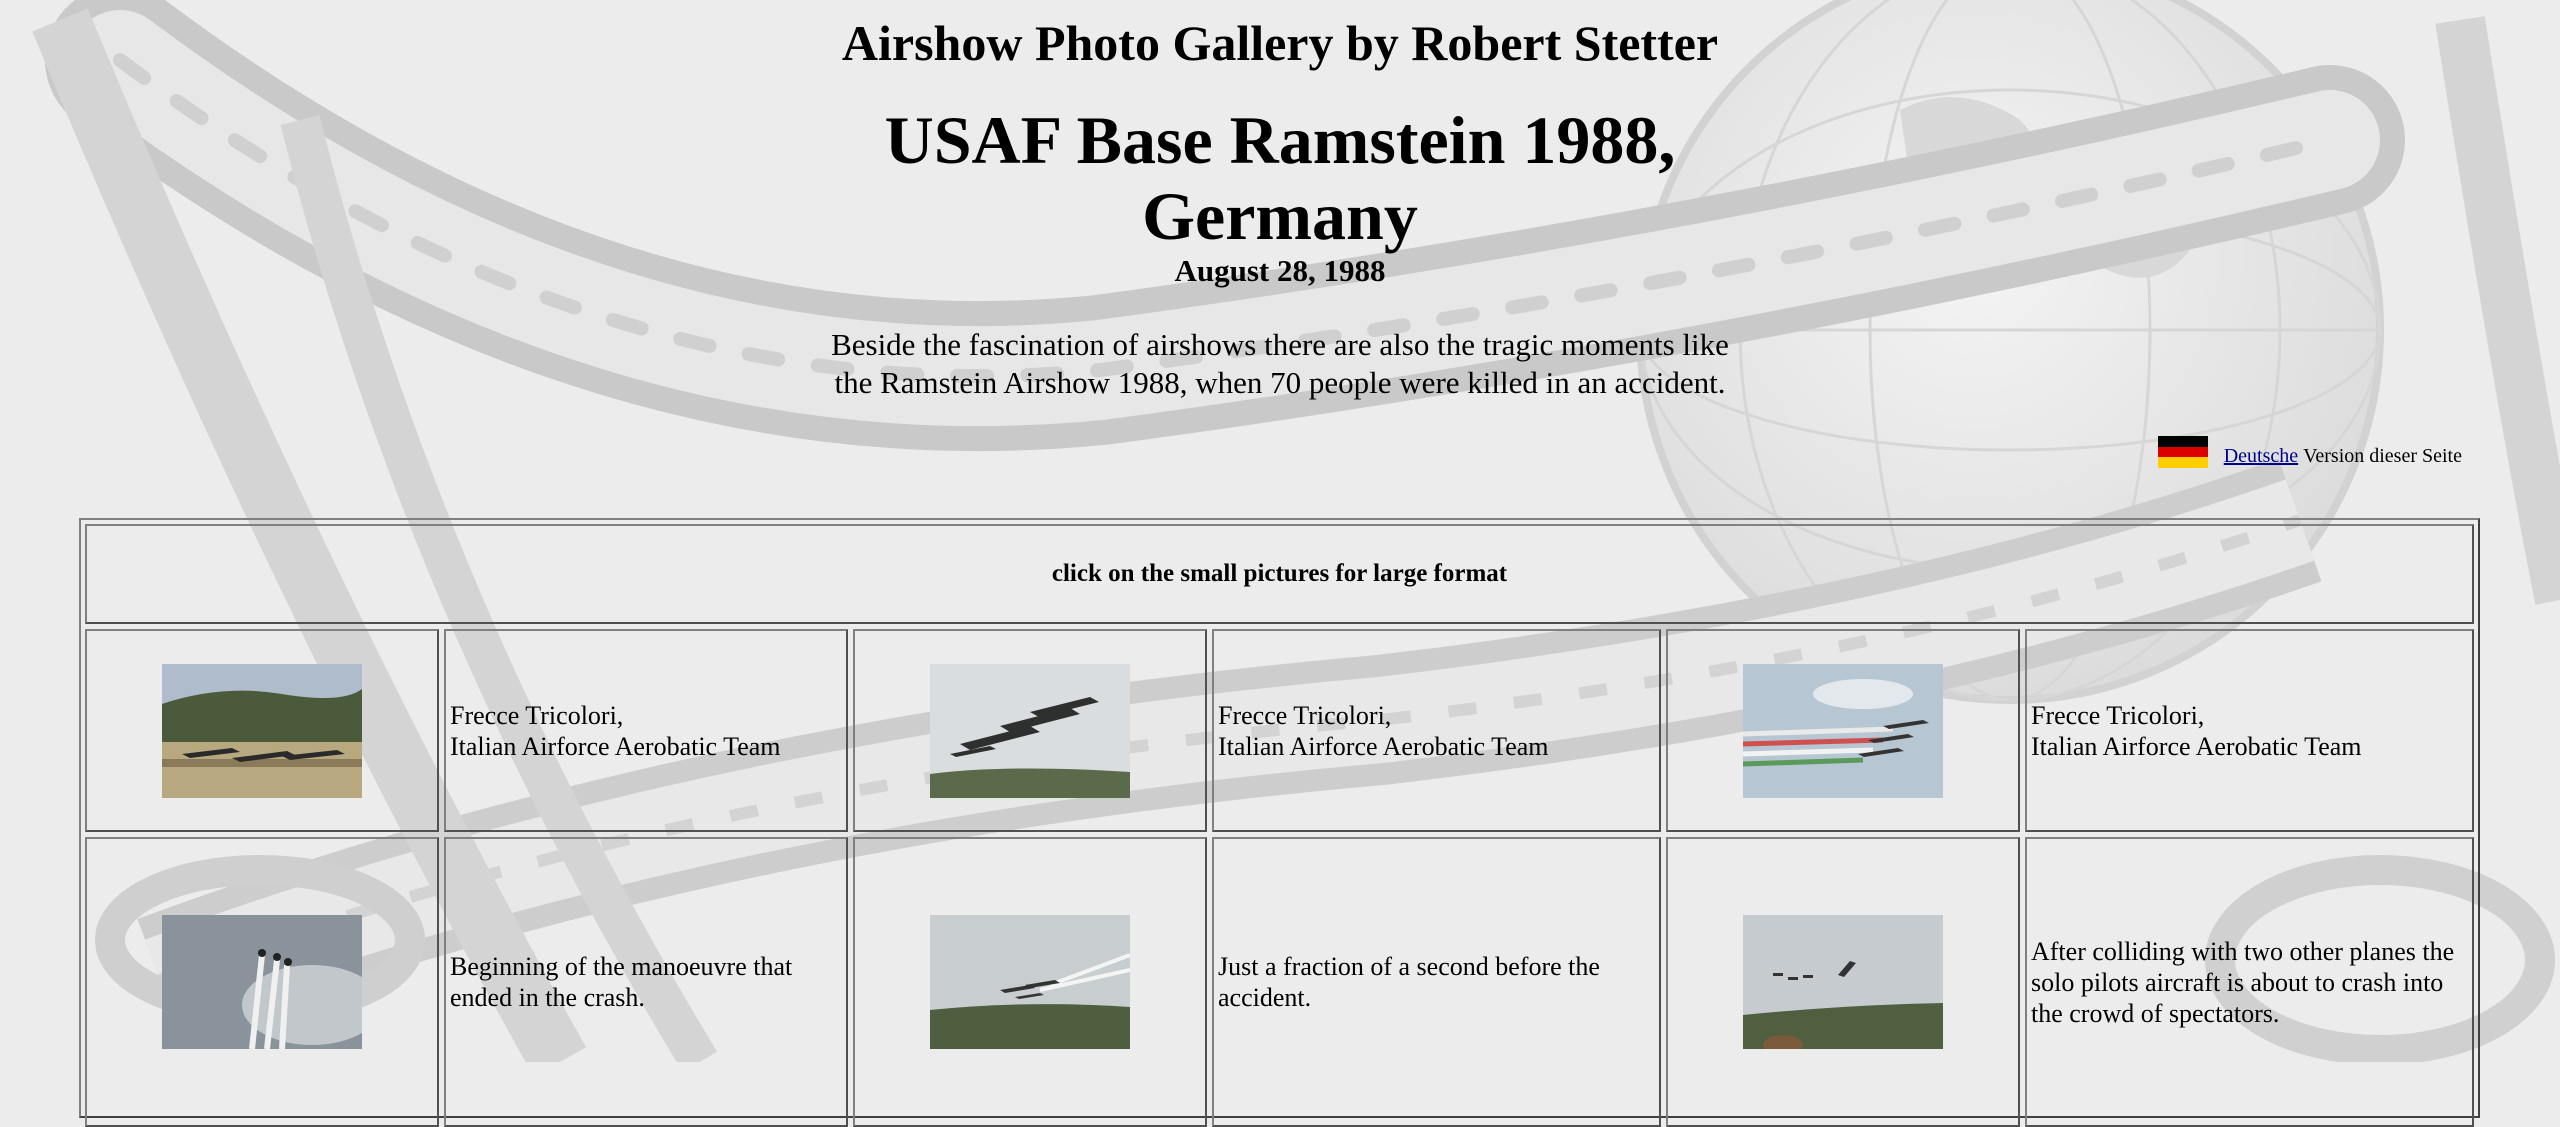  Describe the element at coordinates (2382, 456) in the screenshot. I see `german-version-text: Version dieser Seite` at that location.